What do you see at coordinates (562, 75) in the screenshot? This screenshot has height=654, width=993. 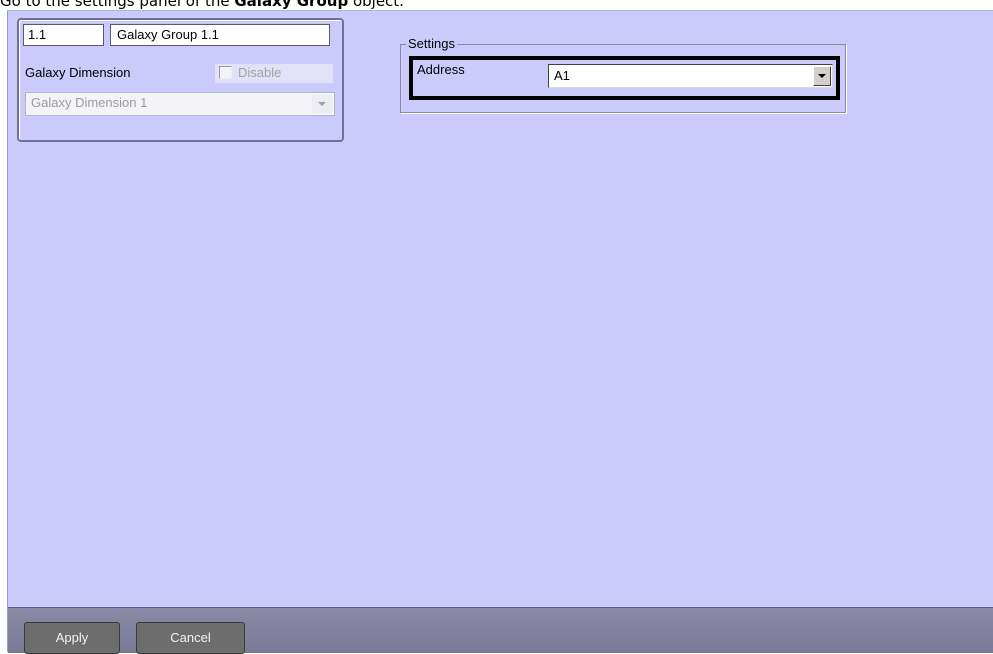 I see `address-select-value: A1` at bounding box center [562, 75].